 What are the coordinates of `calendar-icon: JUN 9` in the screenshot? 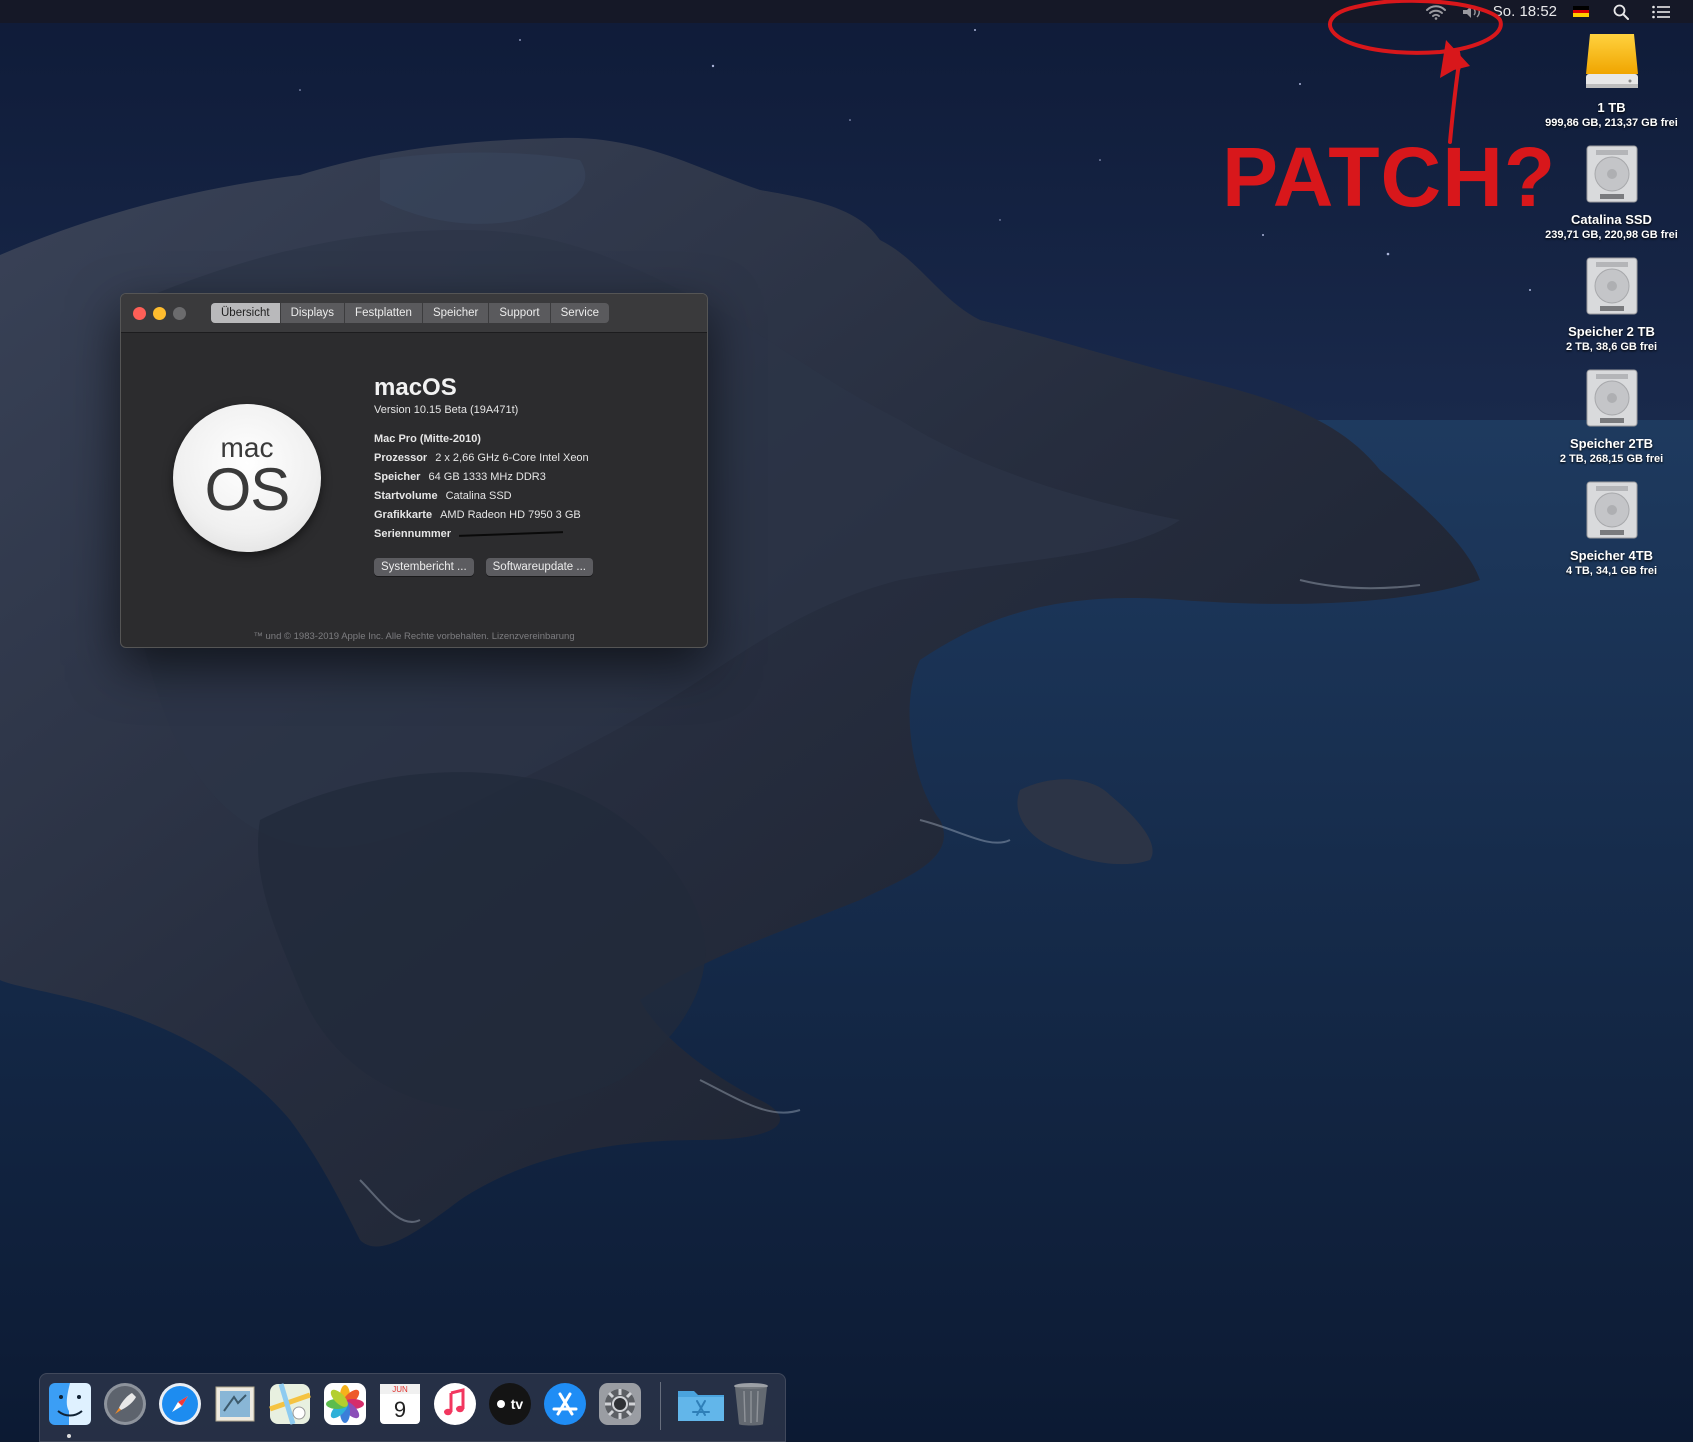 It's located at (400, 1404).